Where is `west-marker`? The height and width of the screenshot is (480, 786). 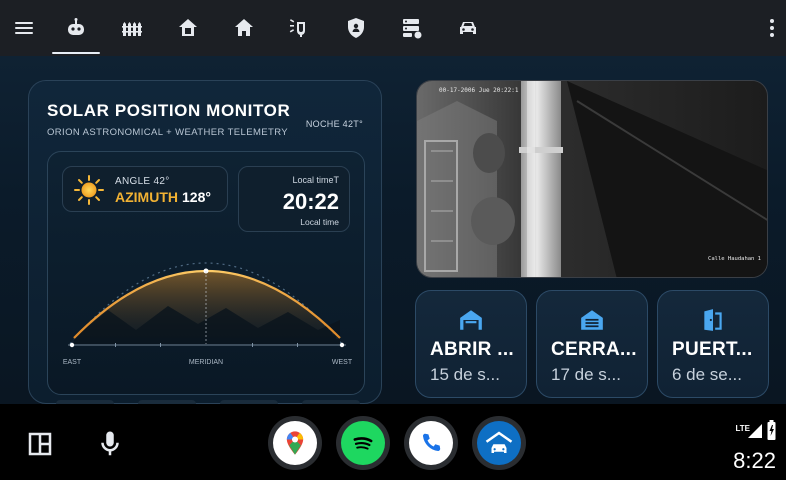 west-marker is located at coordinates (342, 345).